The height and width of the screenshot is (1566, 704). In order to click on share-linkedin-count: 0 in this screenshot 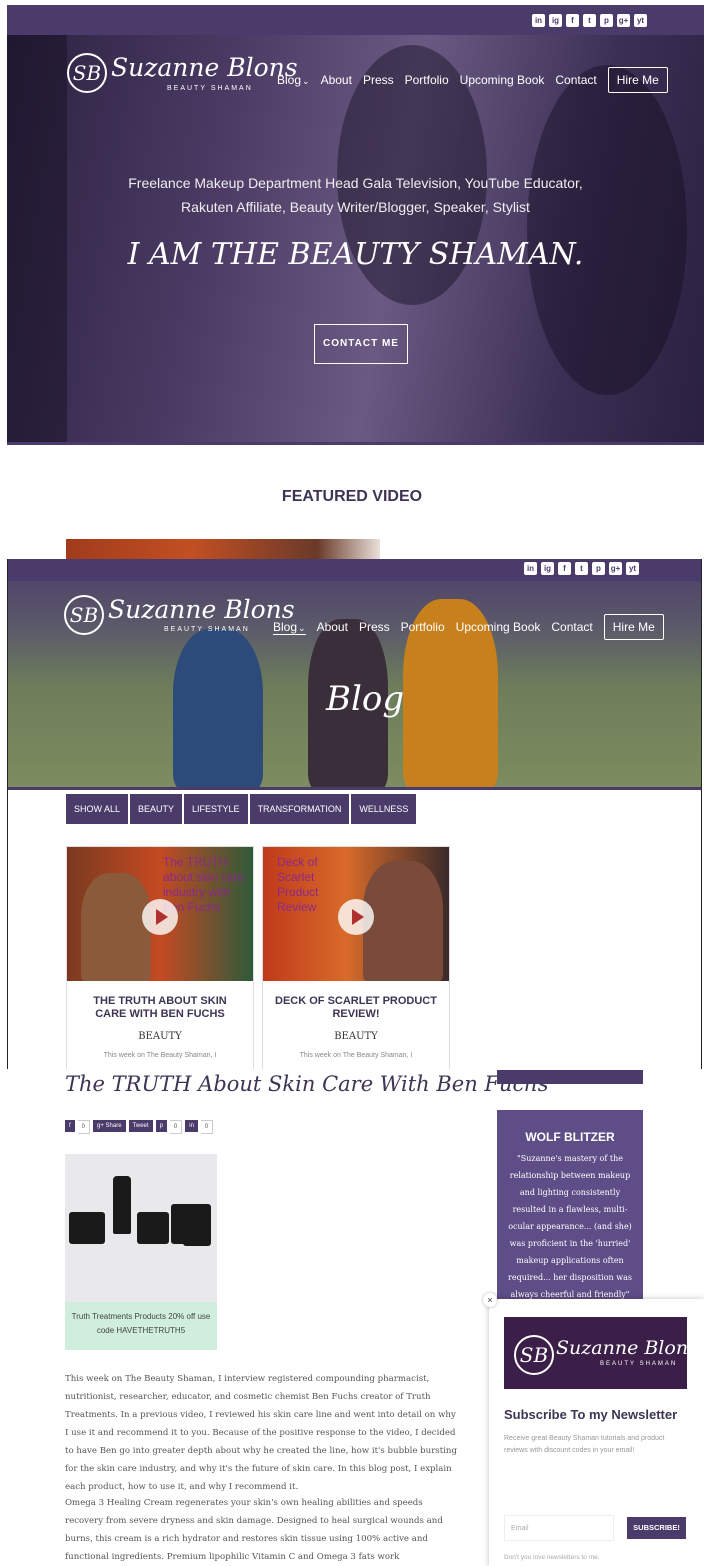, I will do `click(207, 1127)`.